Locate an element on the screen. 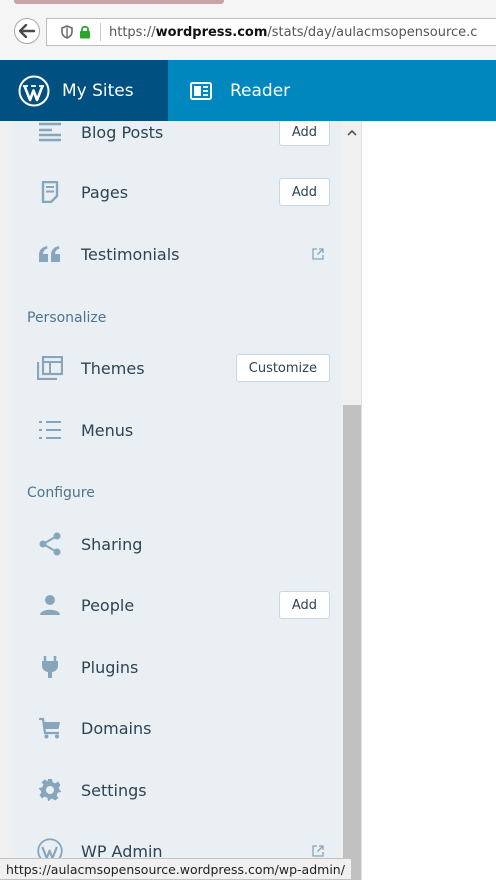 The width and height of the screenshot is (496, 880). back-button is located at coordinates (27, 31).